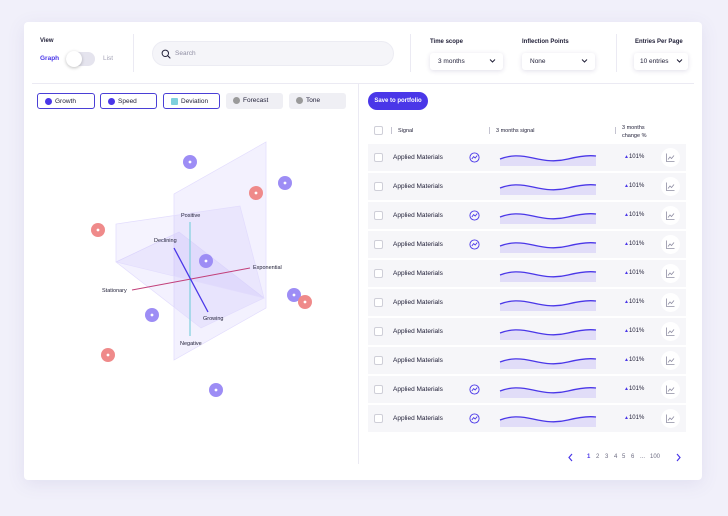 The height and width of the screenshot is (516, 728). What do you see at coordinates (378, 130) in the screenshot?
I see `select-all-checkbox` at bounding box center [378, 130].